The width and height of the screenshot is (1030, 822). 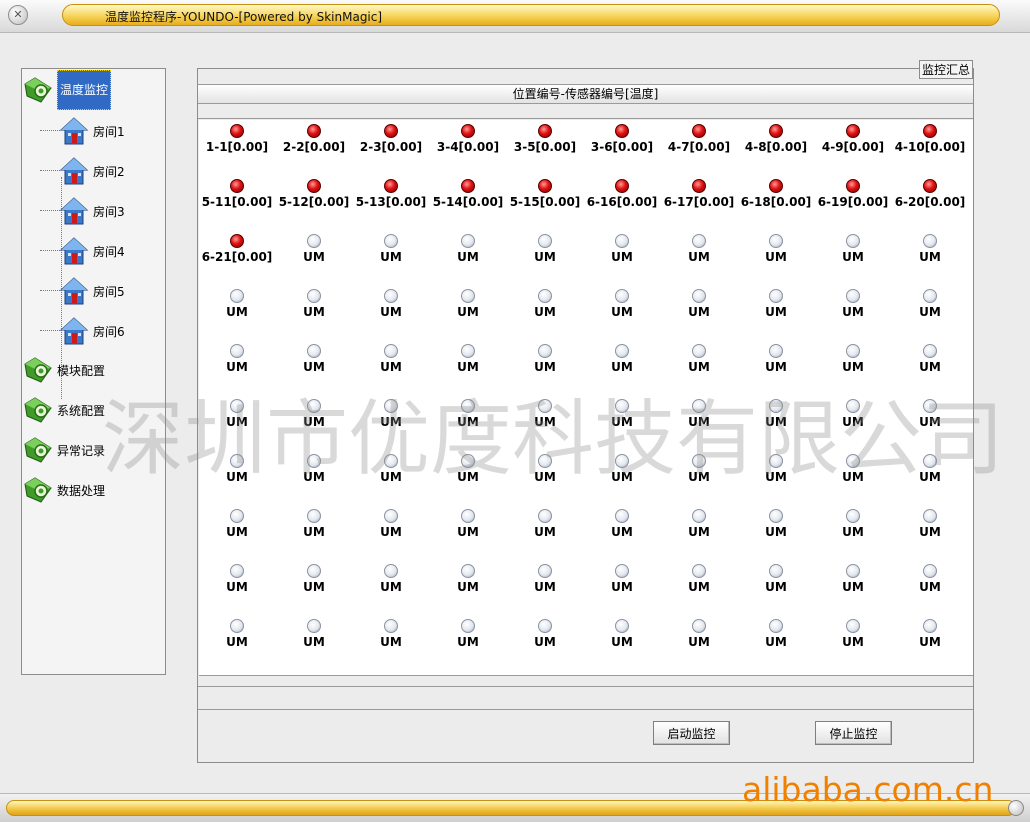 What do you see at coordinates (81, 490) in the screenshot?
I see `tree-root-item: 数据处理` at bounding box center [81, 490].